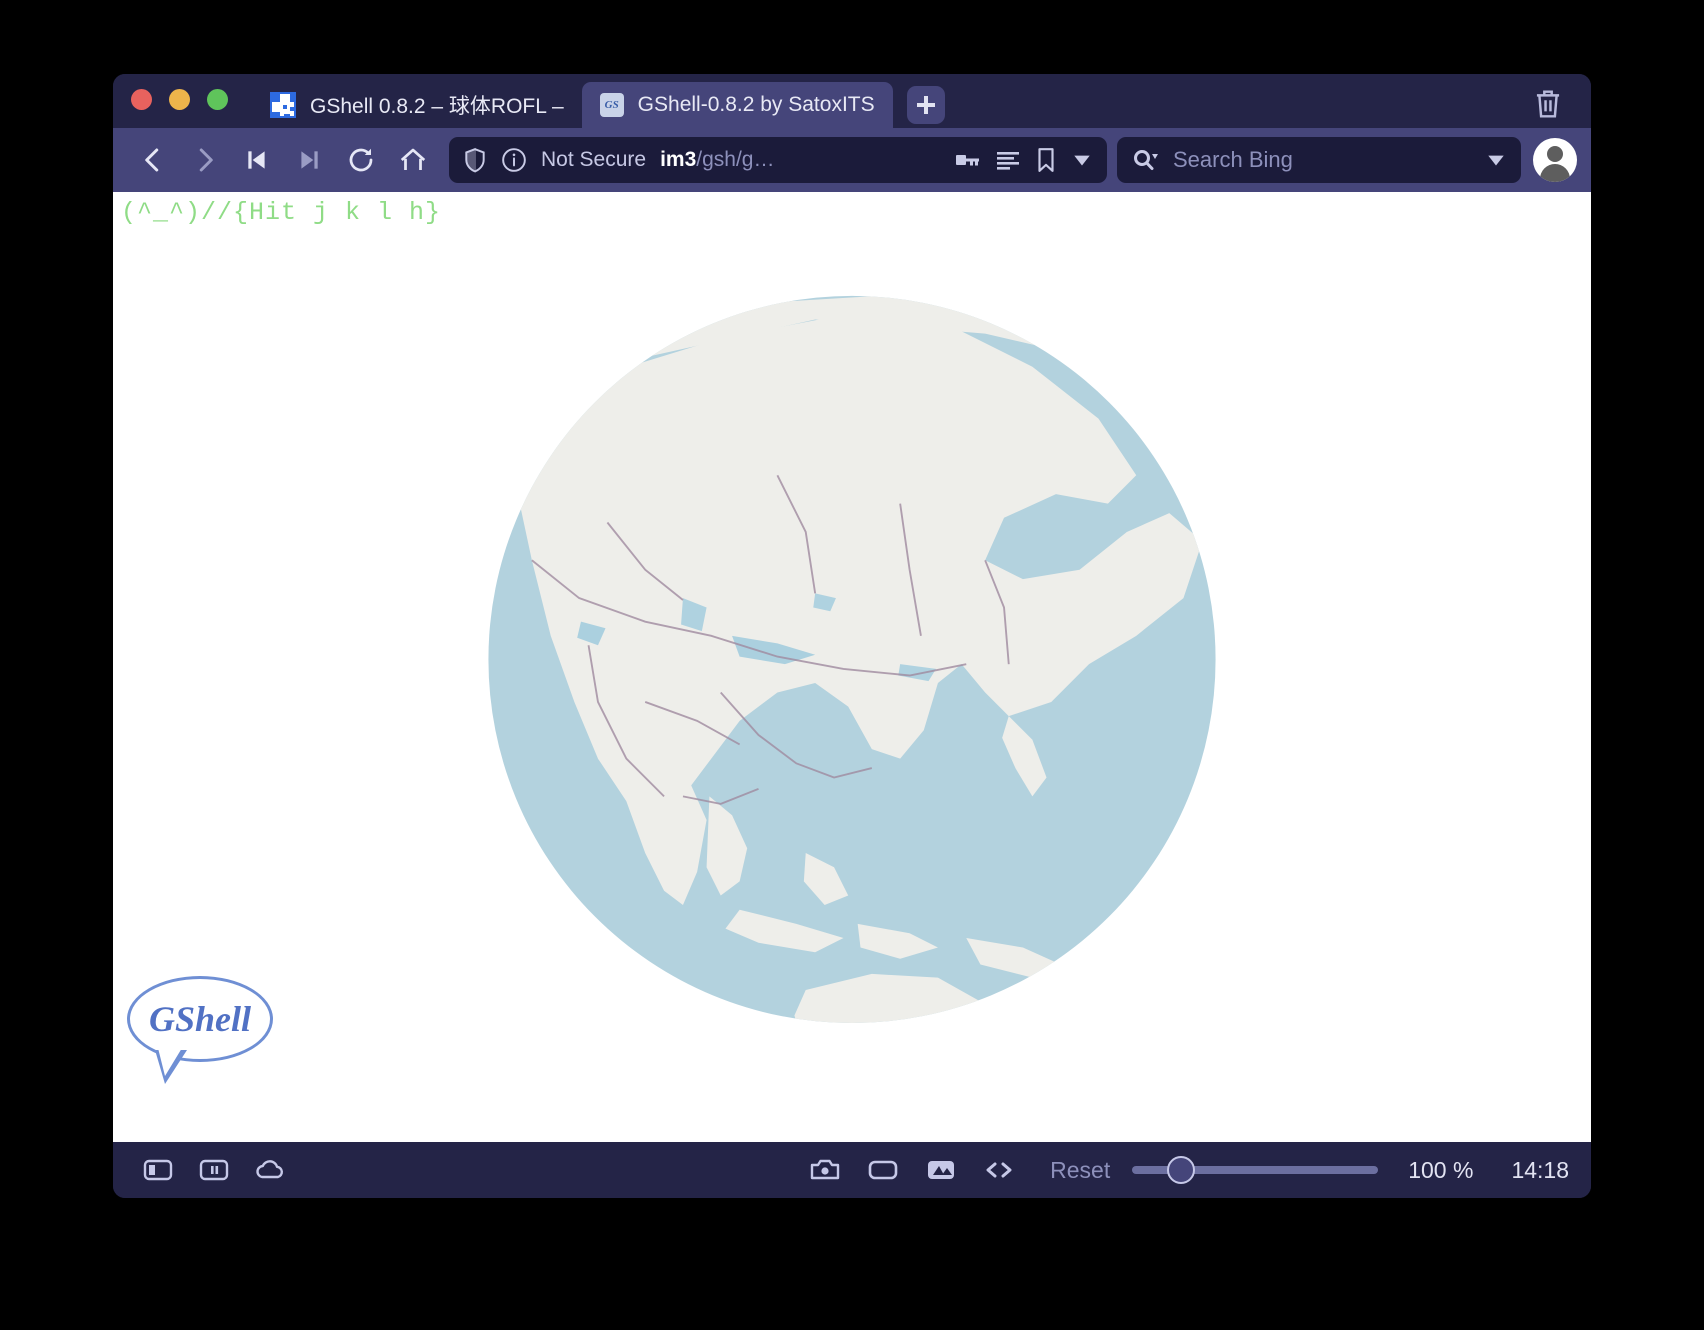 This screenshot has width=1704, height=1330. I want to click on bookmark-icon, so click(1046, 160).